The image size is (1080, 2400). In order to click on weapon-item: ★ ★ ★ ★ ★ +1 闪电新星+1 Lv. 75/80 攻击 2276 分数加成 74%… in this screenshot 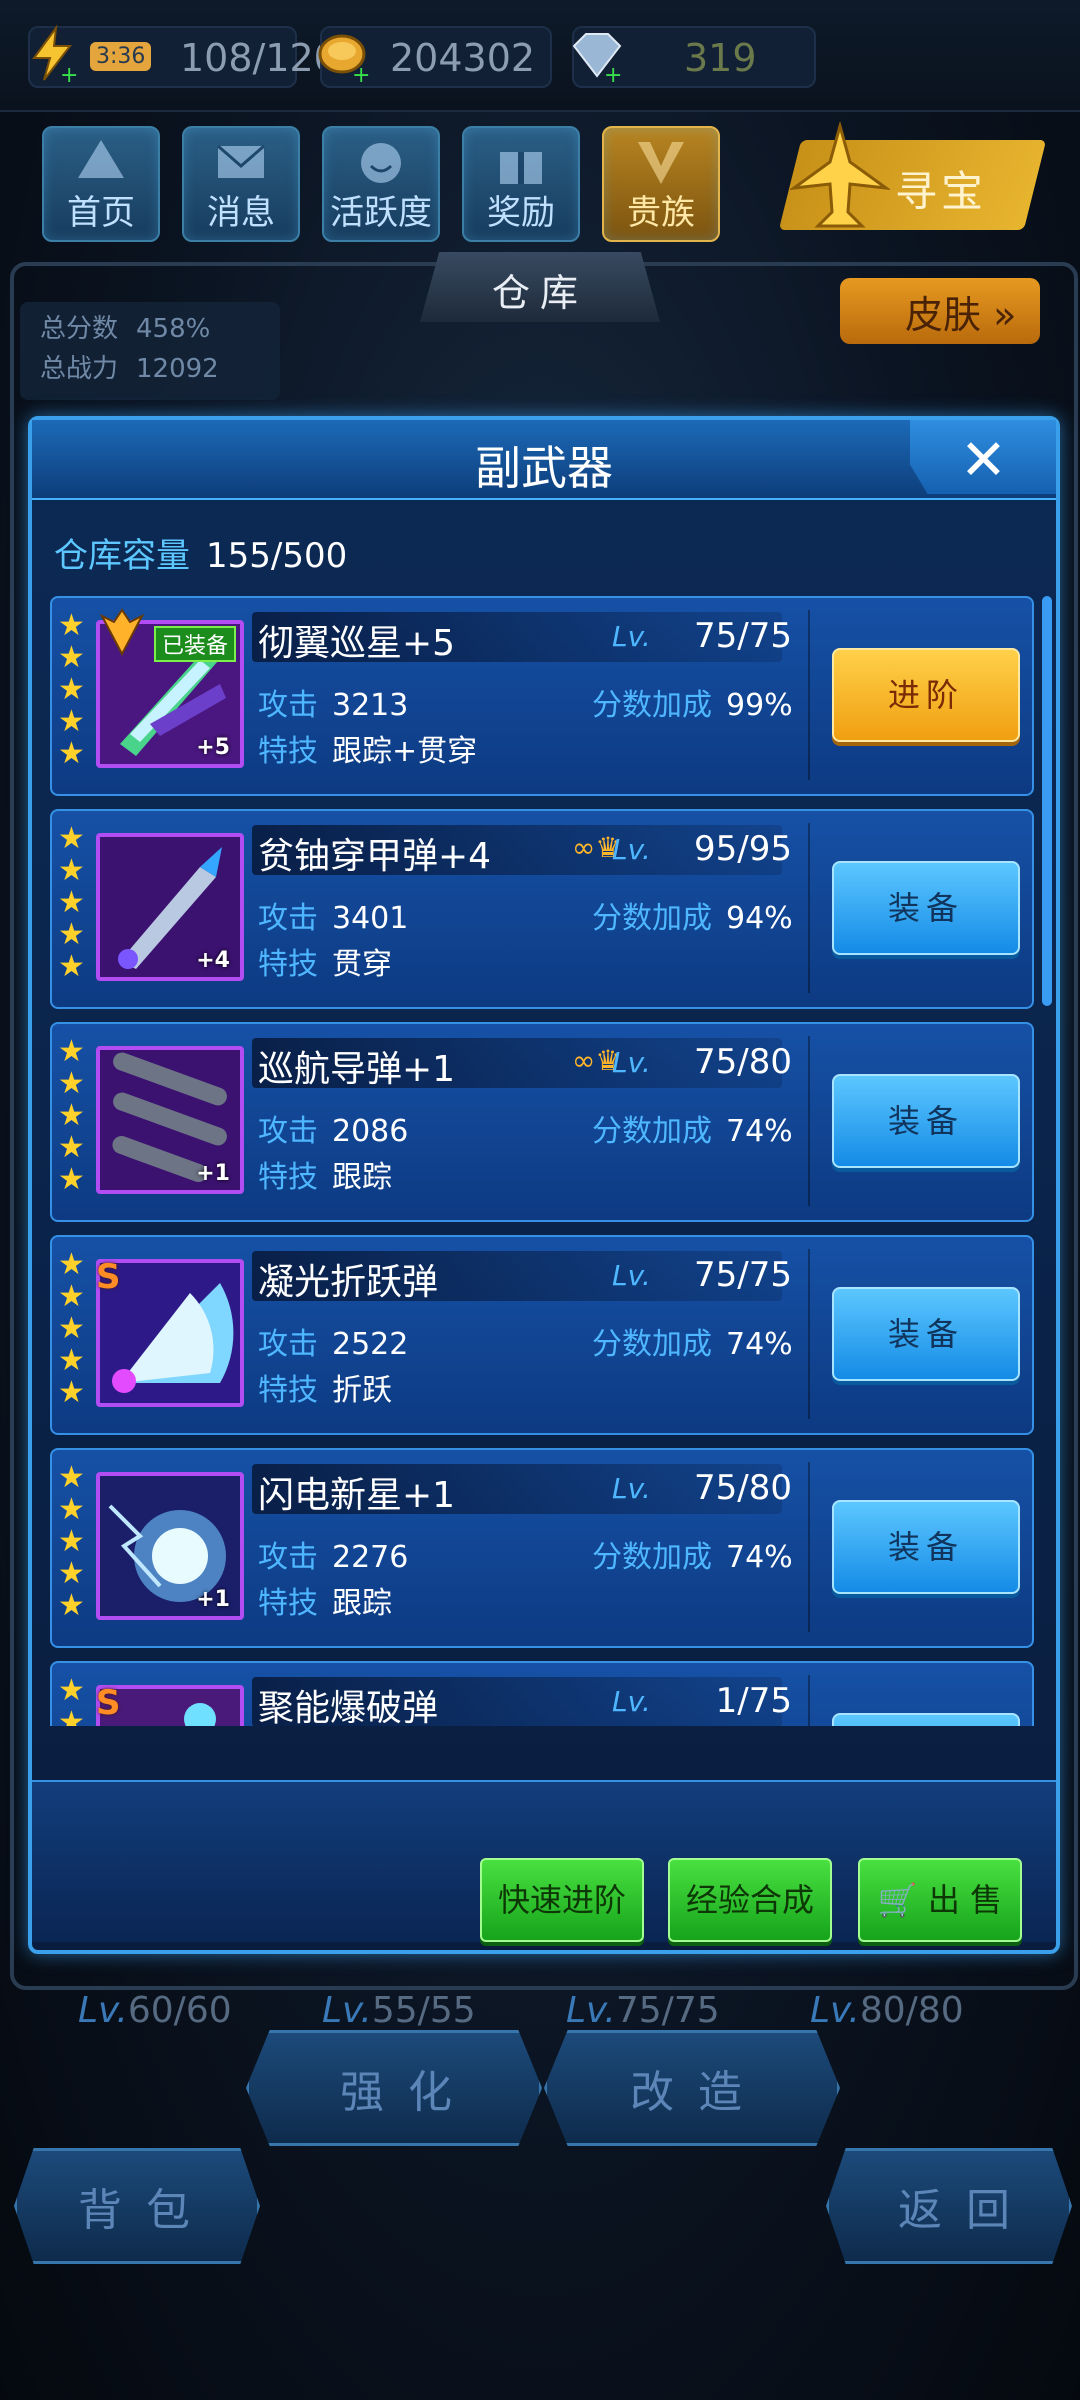, I will do `click(542, 1548)`.